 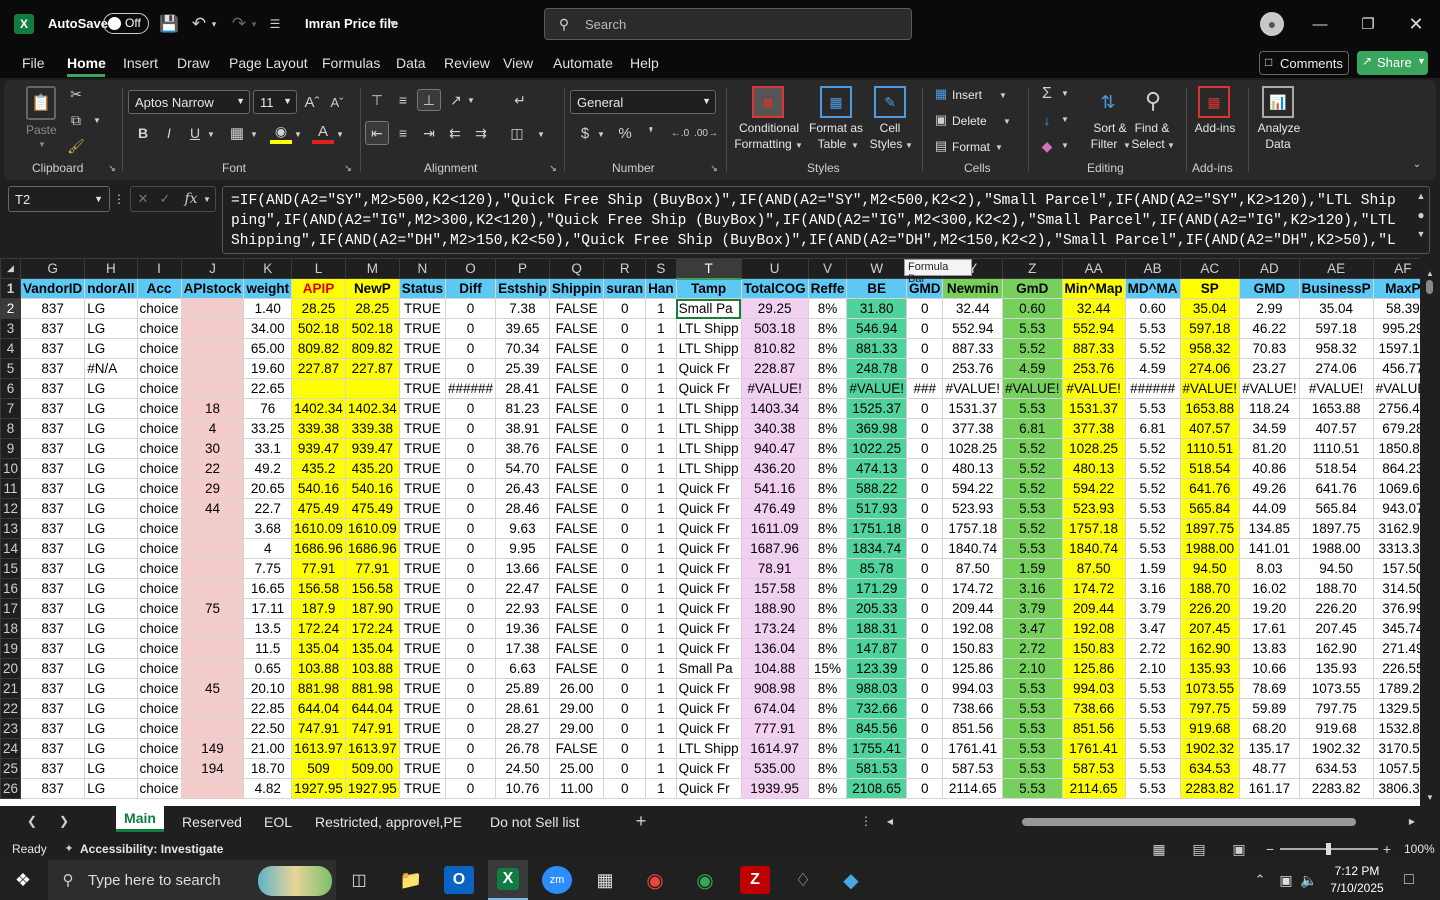 What do you see at coordinates (372, 768) in the screenshot?
I see `table-cell: 509.00` at bounding box center [372, 768].